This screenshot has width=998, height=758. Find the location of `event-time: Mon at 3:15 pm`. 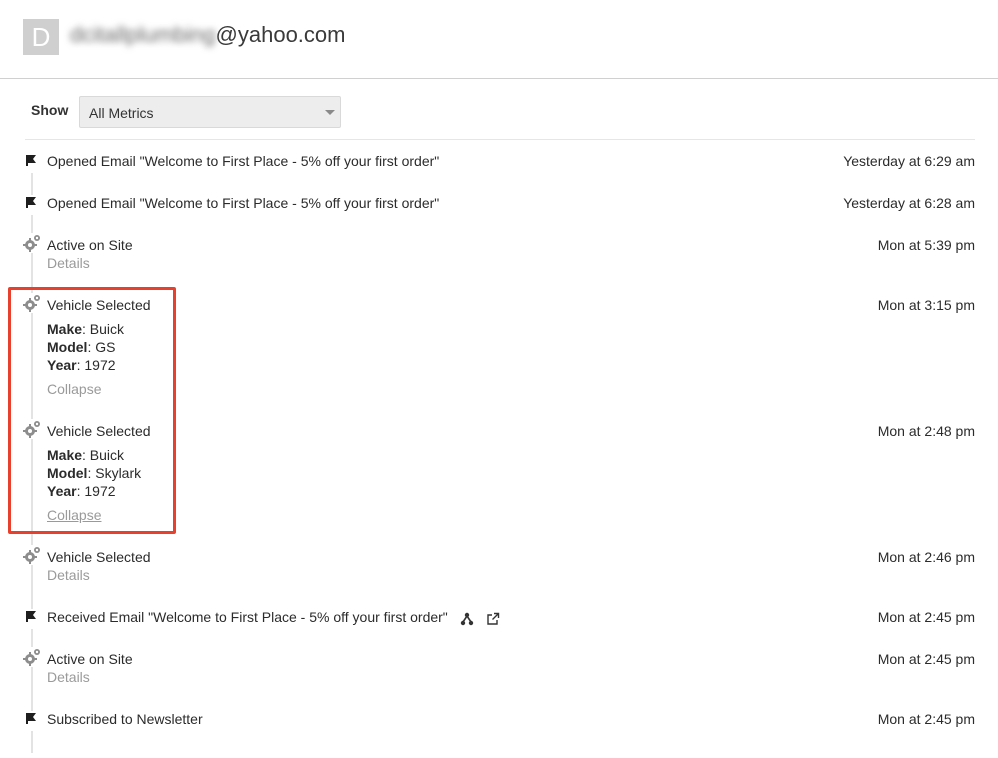

event-time: Mon at 3:15 pm is located at coordinates (926, 305).